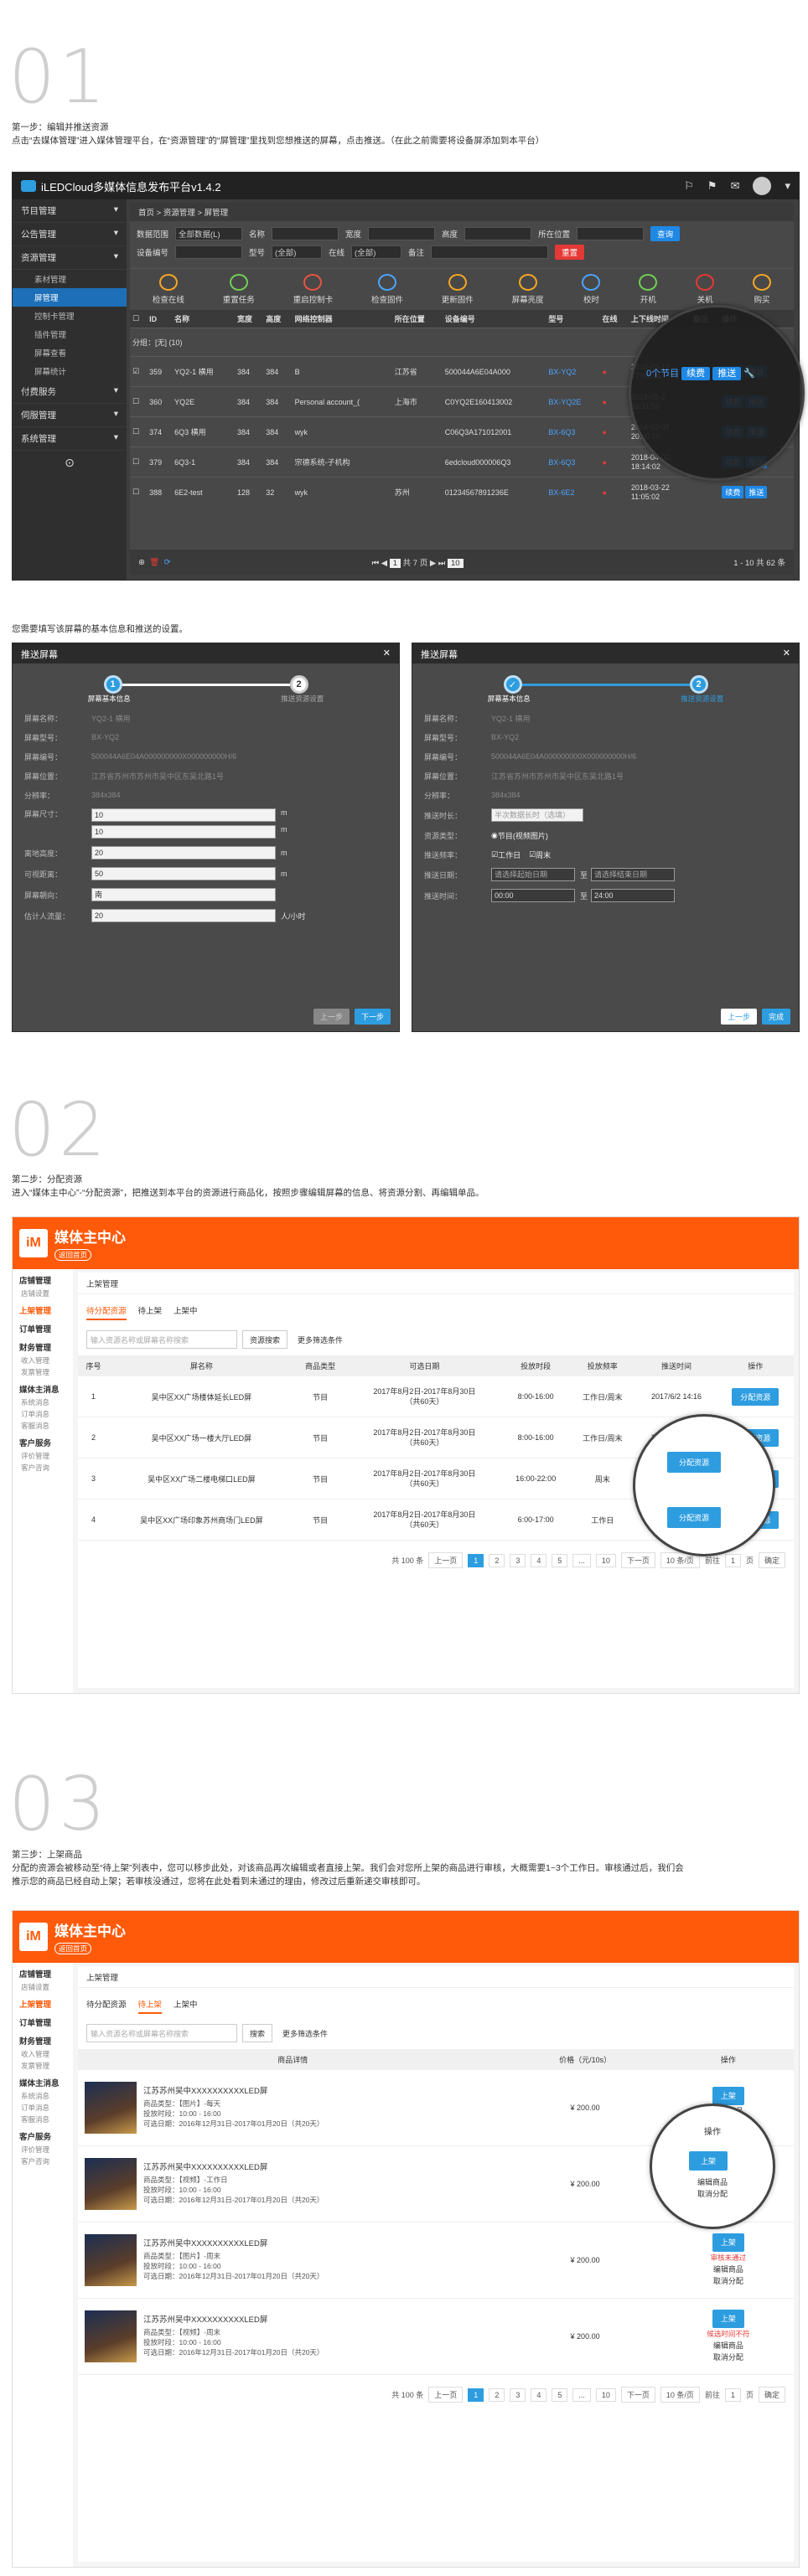 The image size is (808, 2576). I want to click on sidebar-group: 店铺管理, so click(43, 1972).